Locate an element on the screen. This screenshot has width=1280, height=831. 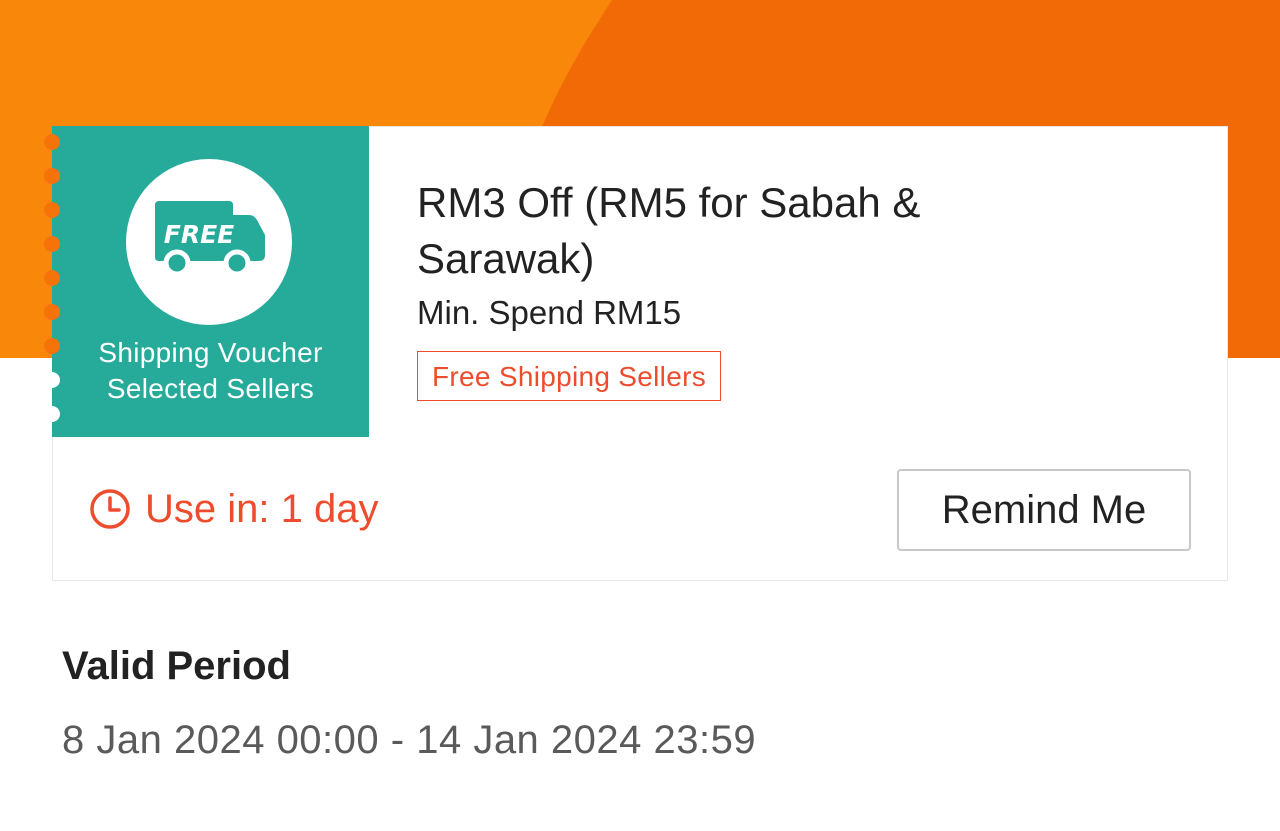
voucher-title: RM3 Off (RM5 for Sabah & Sarawak) is located at coordinates (669, 230).